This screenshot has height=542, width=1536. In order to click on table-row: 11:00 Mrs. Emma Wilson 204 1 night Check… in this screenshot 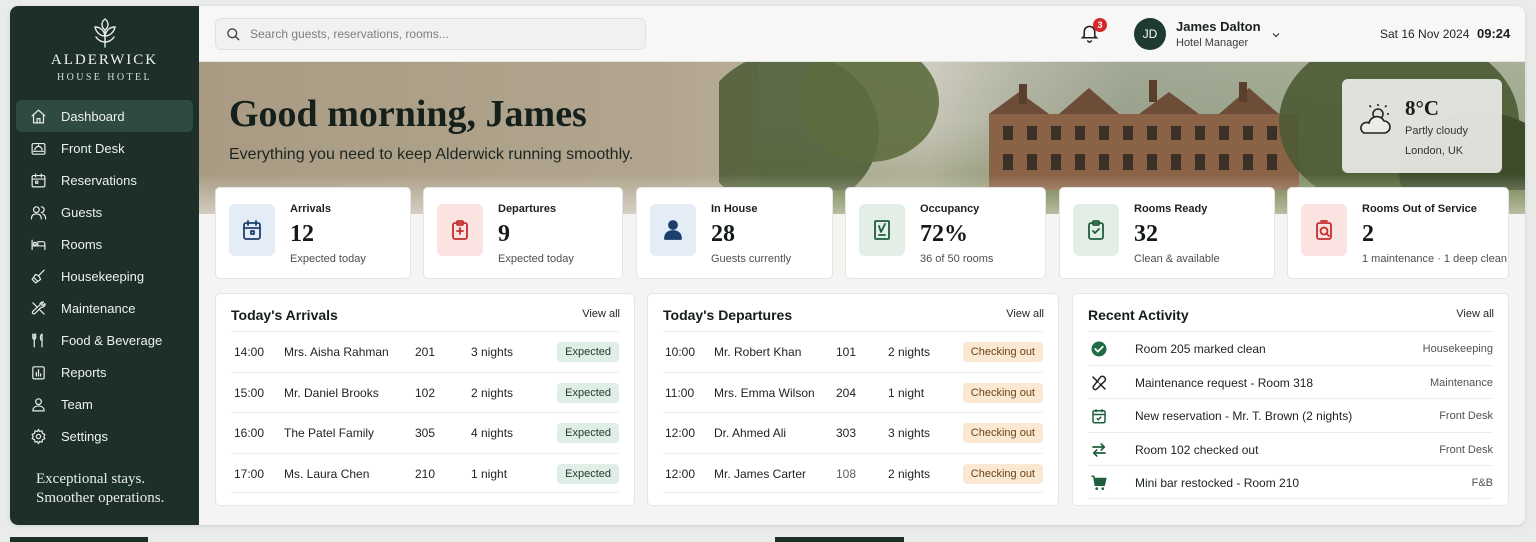, I will do `click(853, 392)`.